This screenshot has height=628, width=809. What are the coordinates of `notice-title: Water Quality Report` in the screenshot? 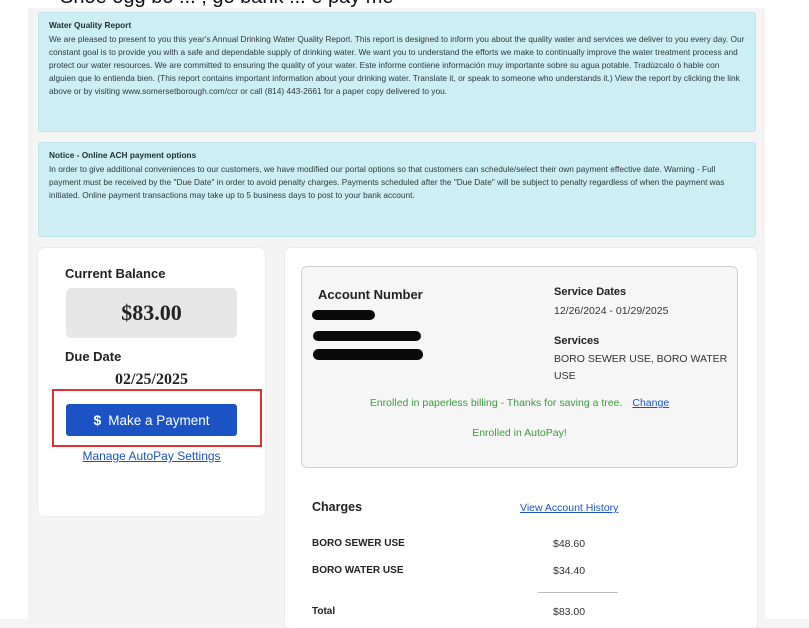 It's located at (90, 25).